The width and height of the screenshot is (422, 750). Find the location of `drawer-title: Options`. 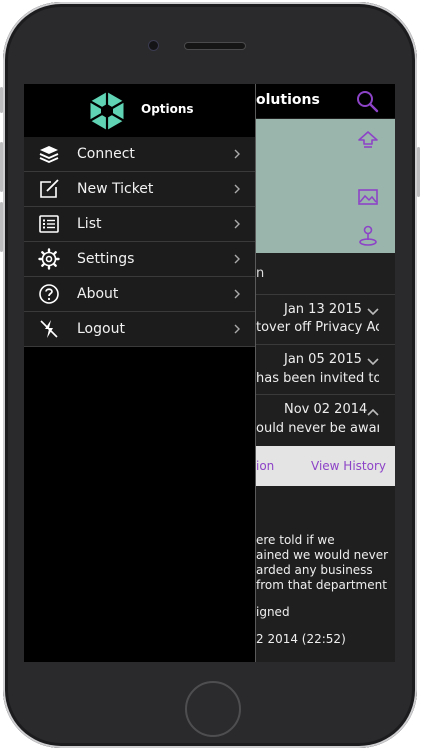

drawer-title: Options is located at coordinates (167, 109).